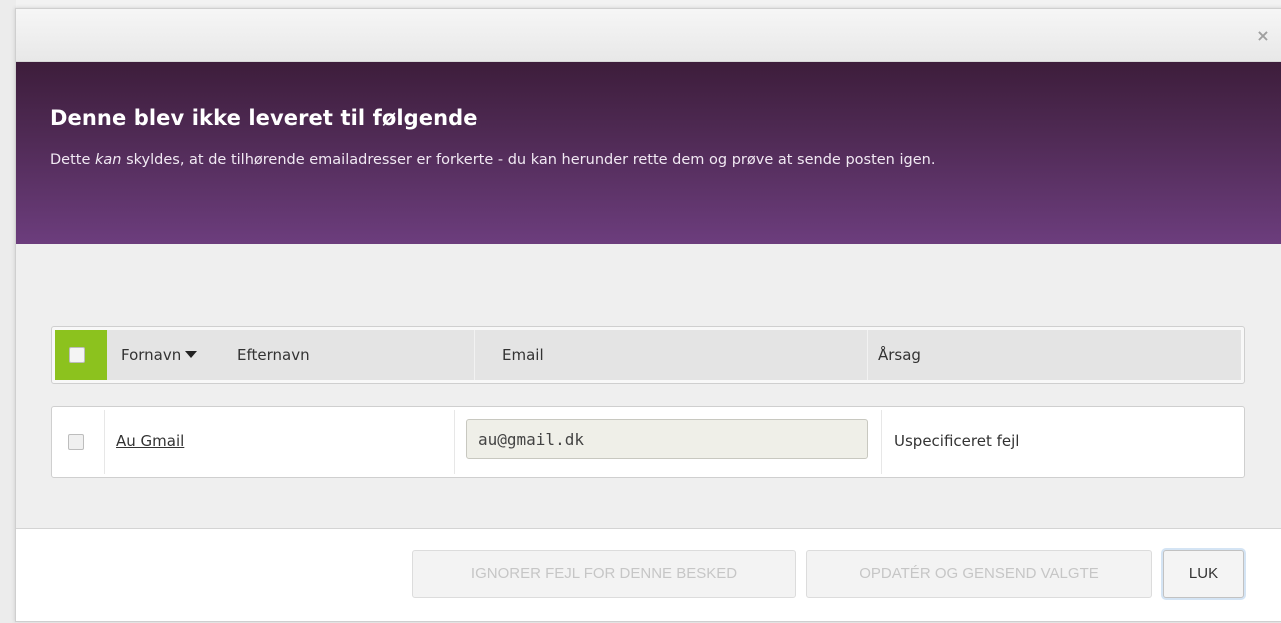  I want to click on close-button: LUK, so click(1203, 574).